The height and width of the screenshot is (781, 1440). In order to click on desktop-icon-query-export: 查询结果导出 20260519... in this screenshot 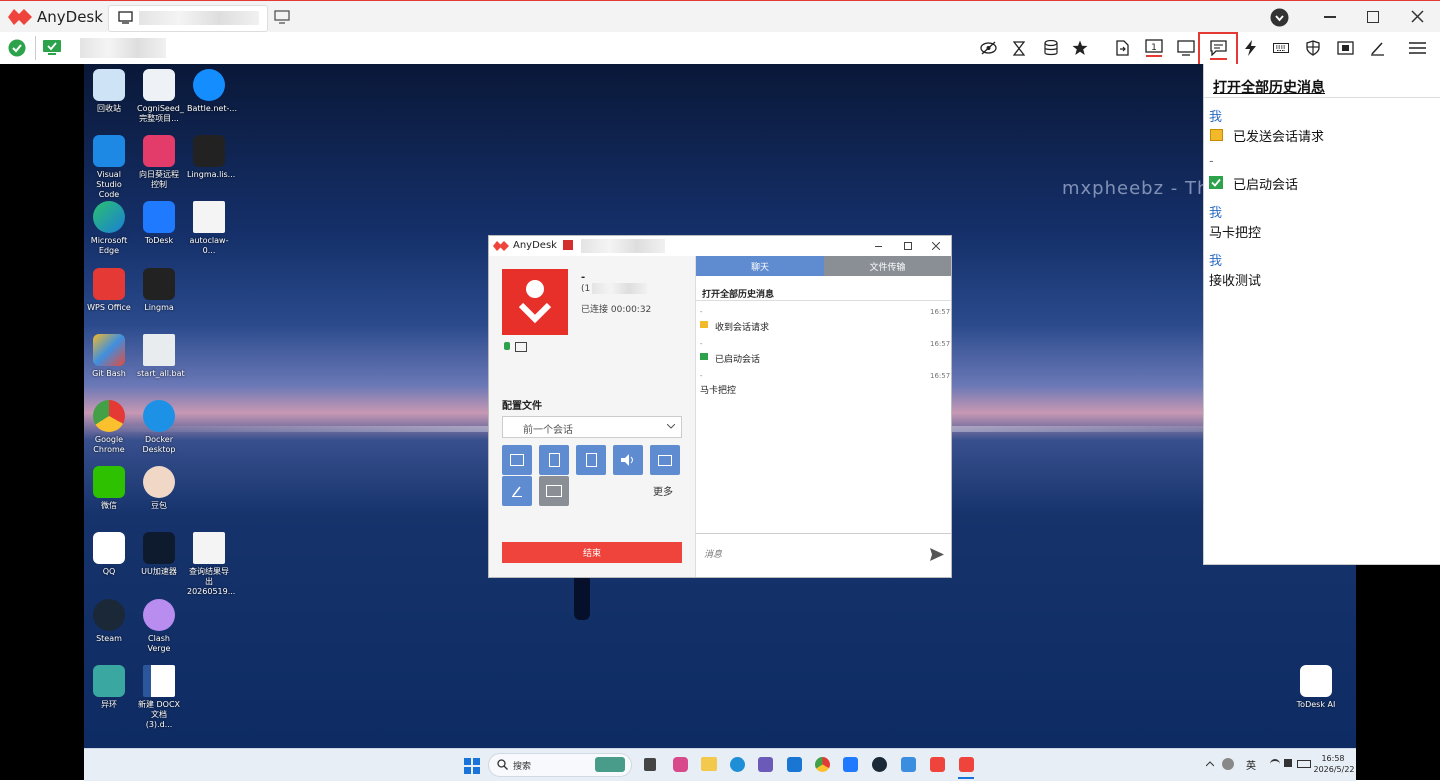, I will do `click(211, 564)`.